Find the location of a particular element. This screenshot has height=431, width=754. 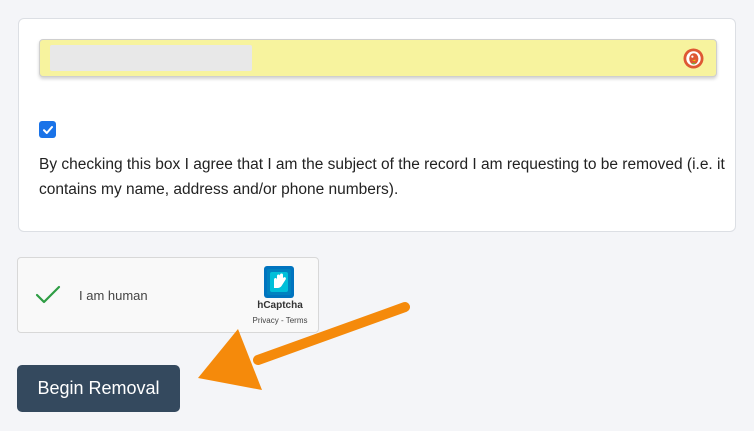

captcha-checkmark-icon is located at coordinates (48, 295).